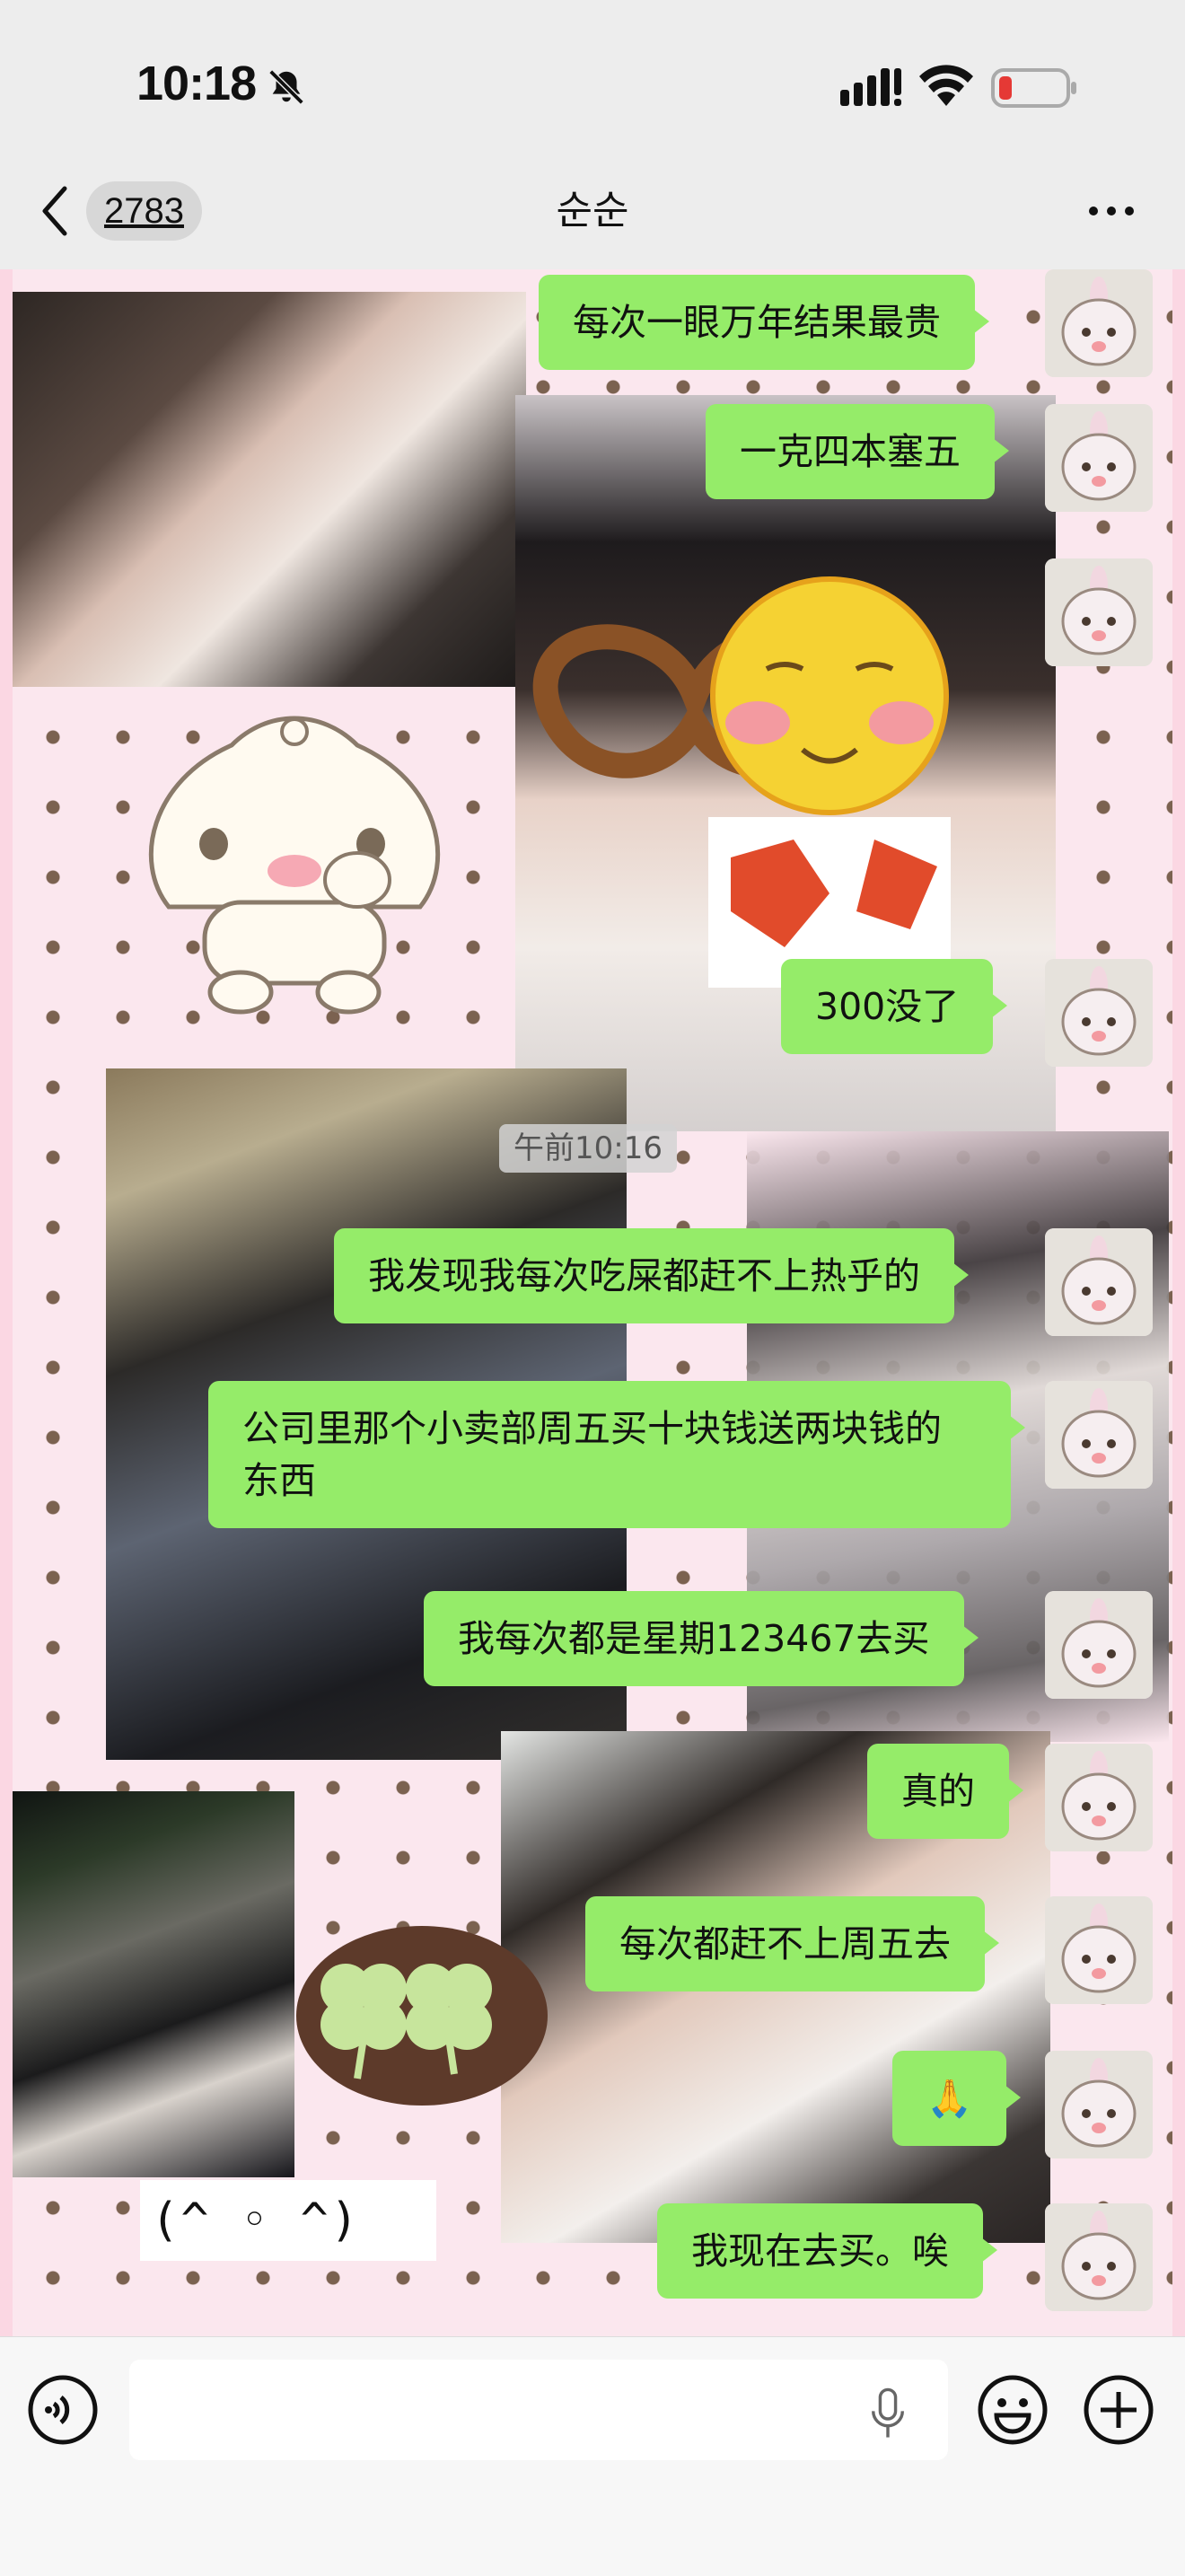 The image size is (1185, 2576). I want to click on plus-icon, so click(1118, 2410).